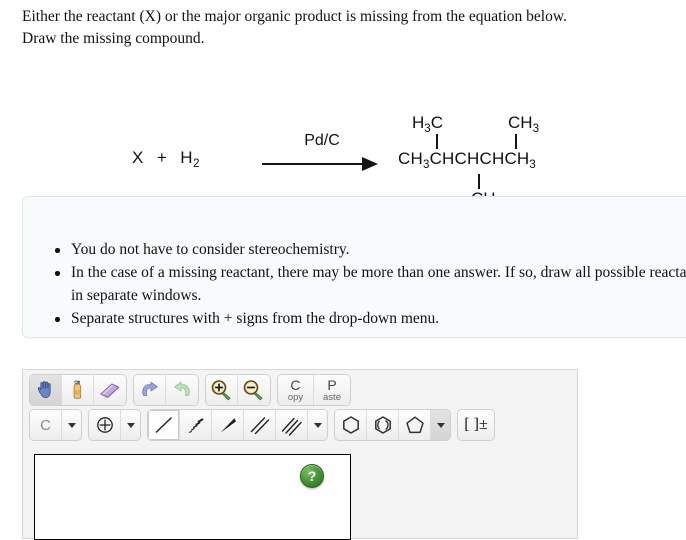  I want to click on main-chain-c1: CH3, so click(414, 160).